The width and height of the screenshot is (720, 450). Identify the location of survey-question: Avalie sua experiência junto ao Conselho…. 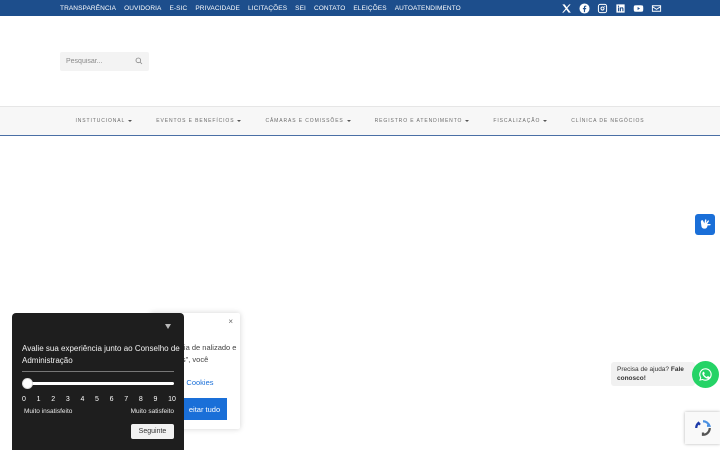
(101, 354).